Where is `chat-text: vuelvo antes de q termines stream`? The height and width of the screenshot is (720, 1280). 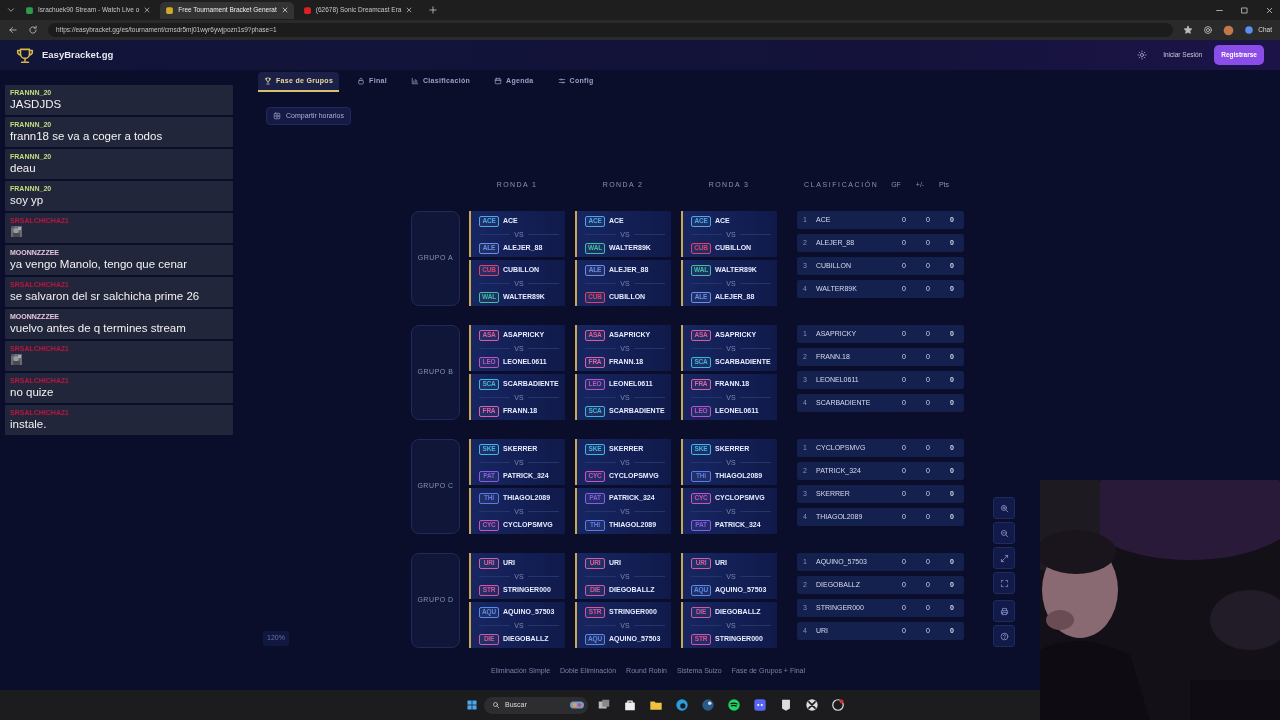
chat-text: vuelvo antes de q termines stream is located at coordinates (98, 328).